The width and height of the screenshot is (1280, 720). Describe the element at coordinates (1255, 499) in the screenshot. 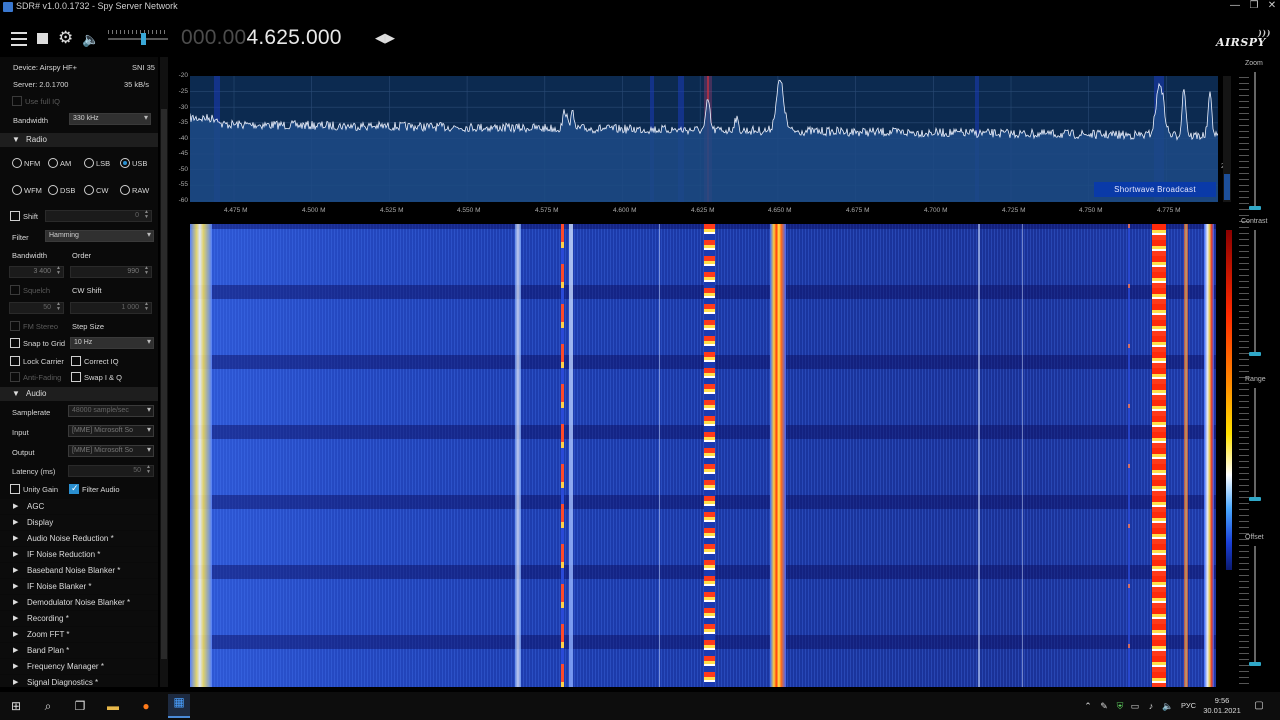

I see `range-slider-thumb` at that location.